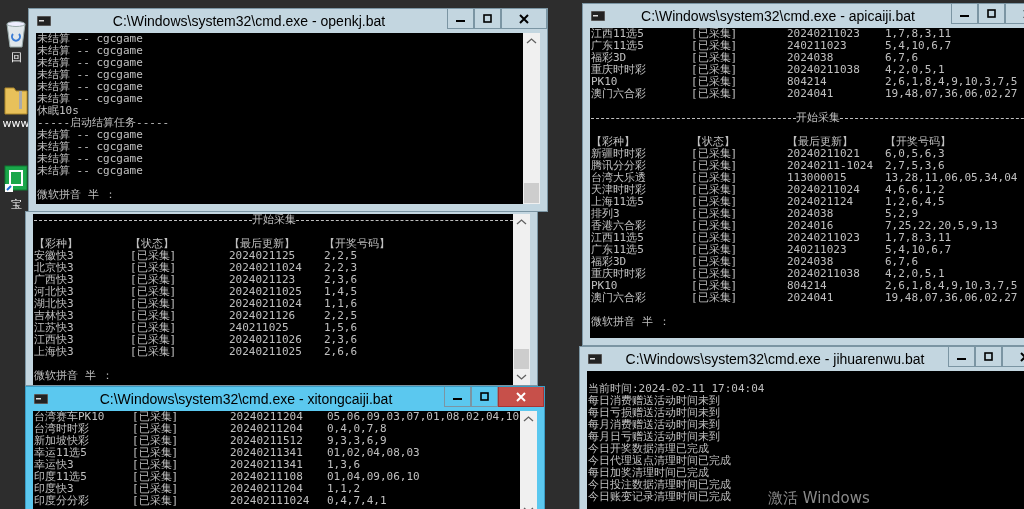 This screenshot has height=509, width=1024. I want to click on console-cell-text: 01,02,04,08,03, so click(374, 453).